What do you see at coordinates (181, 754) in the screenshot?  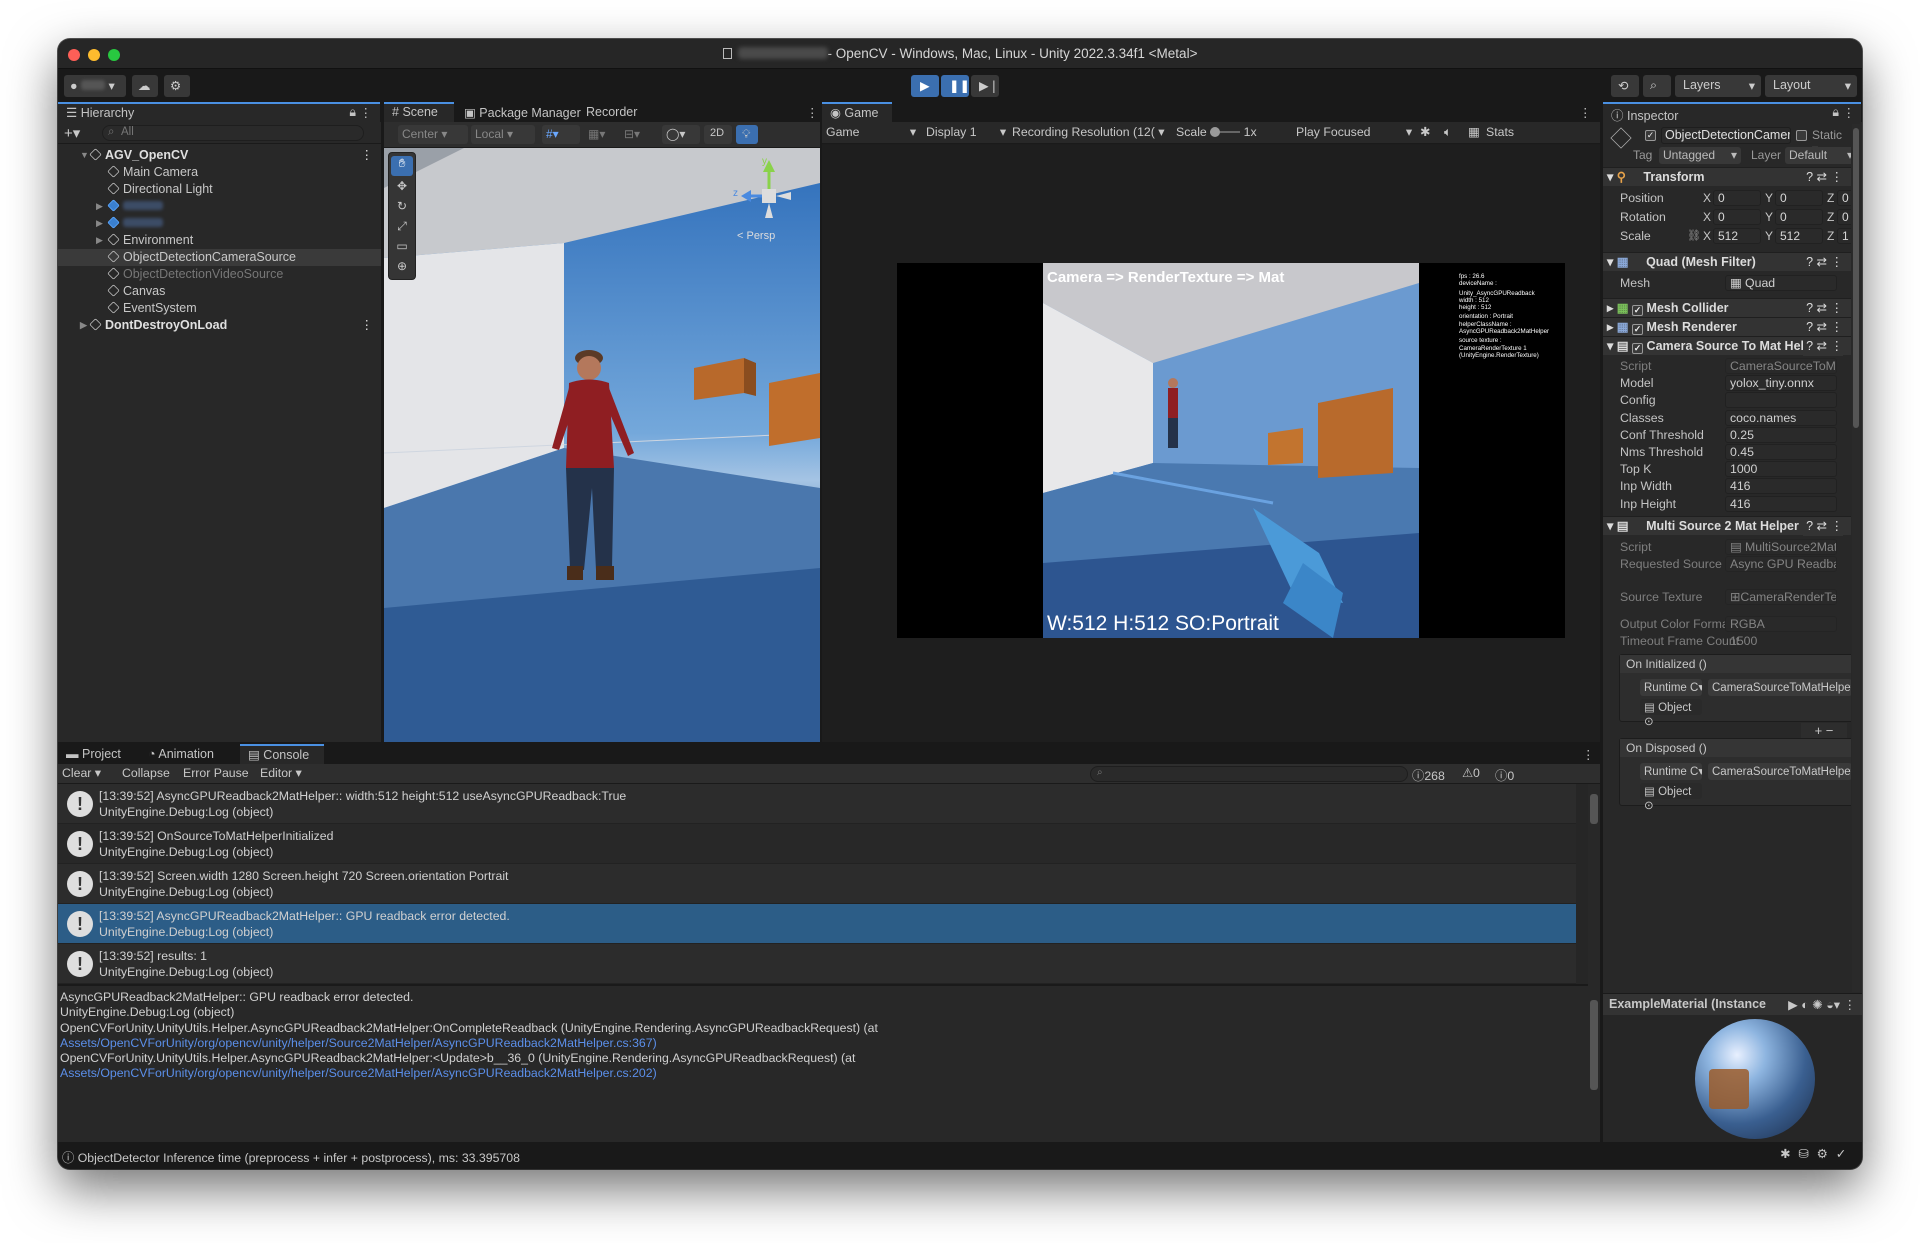 I see `tab-animation: ◔ Animation` at bounding box center [181, 754].